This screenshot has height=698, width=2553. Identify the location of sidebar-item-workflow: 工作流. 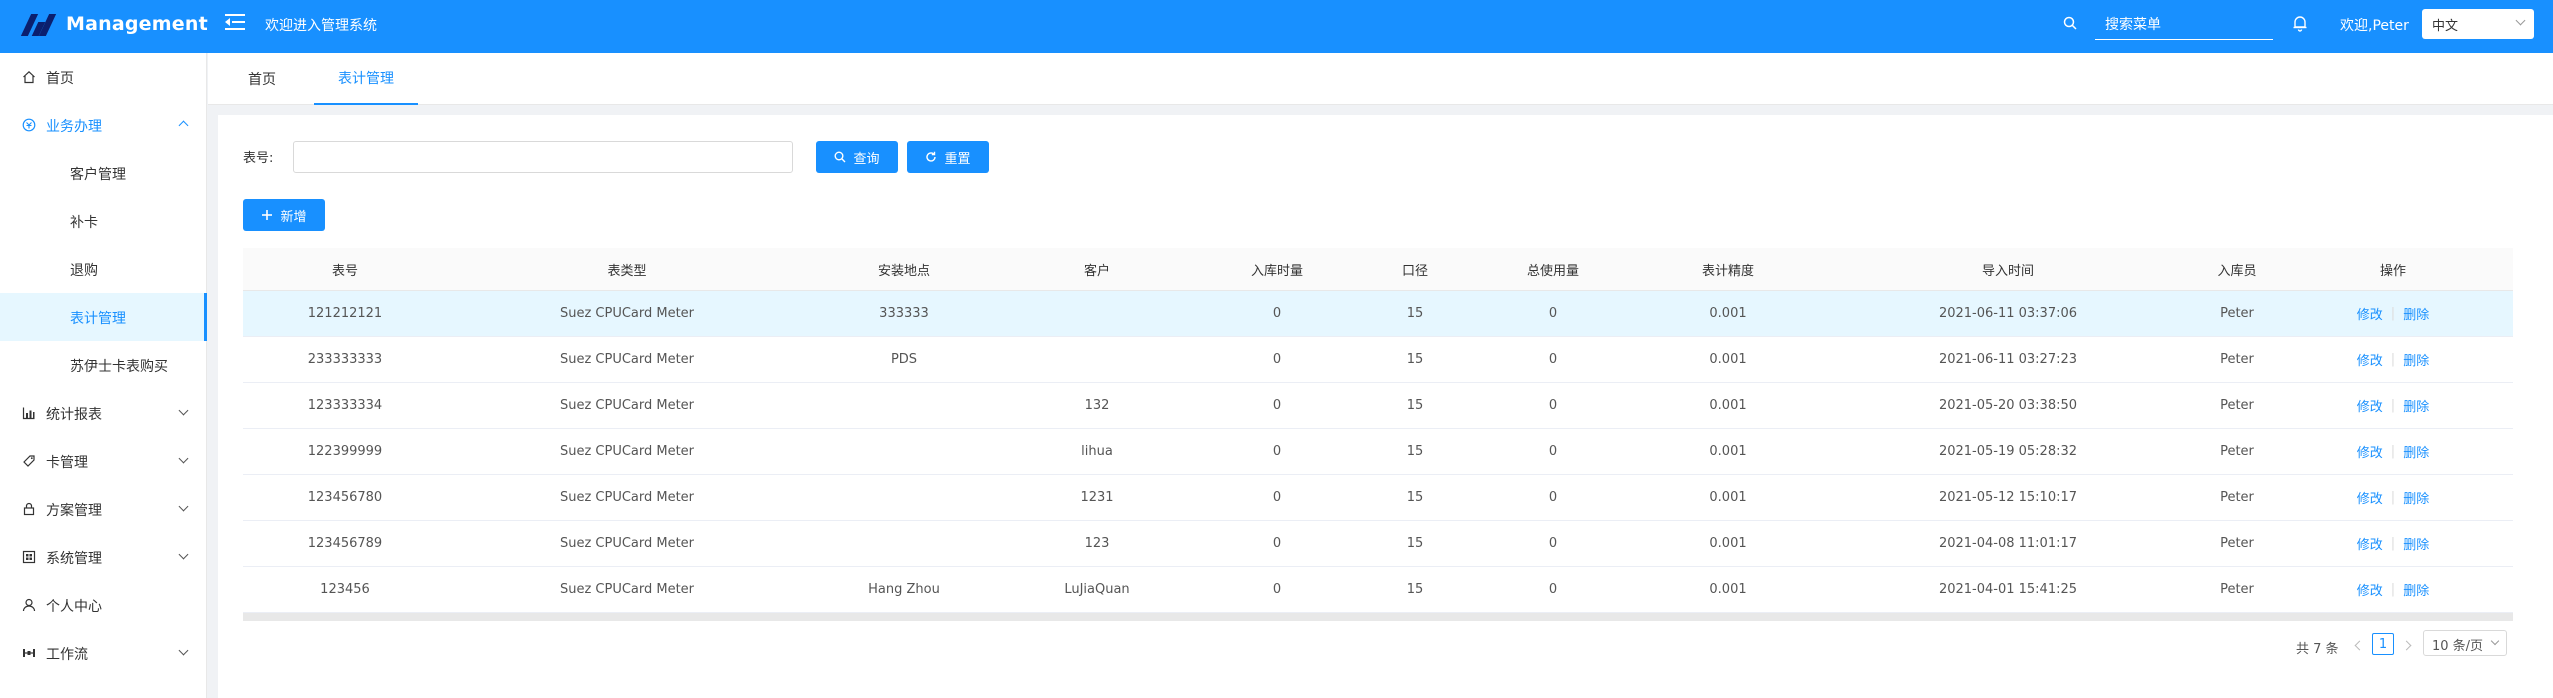
(103, 653).